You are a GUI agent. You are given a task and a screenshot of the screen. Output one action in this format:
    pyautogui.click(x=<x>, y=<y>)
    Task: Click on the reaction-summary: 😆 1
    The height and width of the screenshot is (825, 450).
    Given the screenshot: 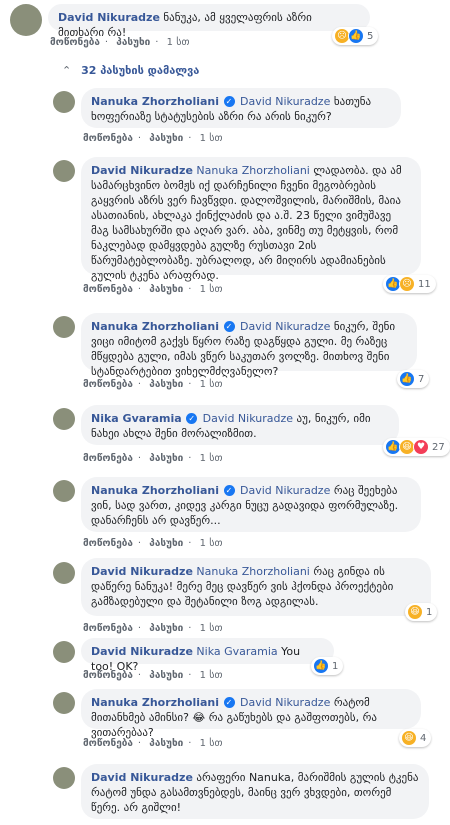 What is the action you would take?
    pyautogui.click(x=421, y=612)
    